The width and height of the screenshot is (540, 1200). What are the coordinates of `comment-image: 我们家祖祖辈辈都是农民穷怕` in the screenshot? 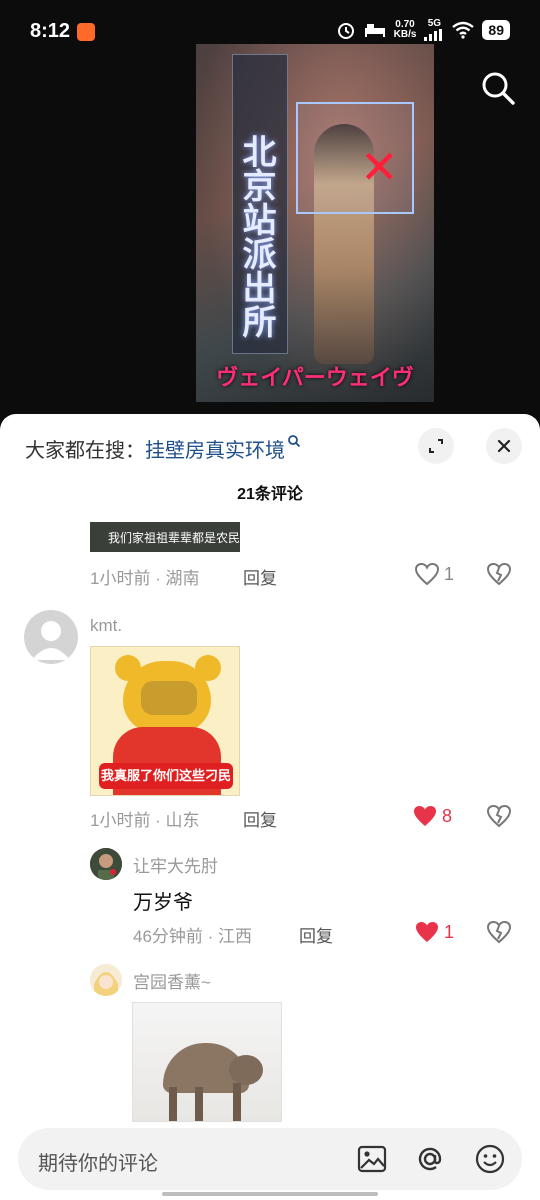 It's located at (165, 537).